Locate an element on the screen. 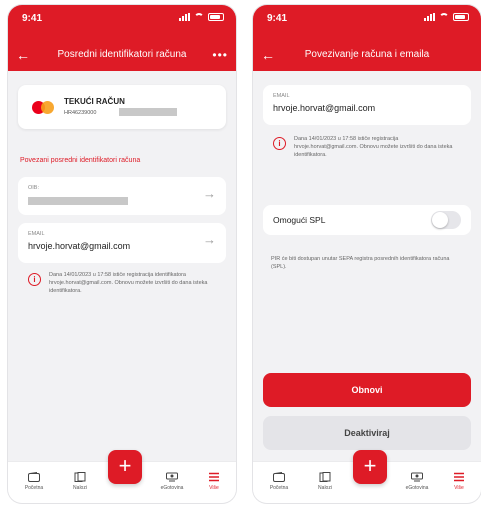  iban-mask is located at coordinates (148, 112).